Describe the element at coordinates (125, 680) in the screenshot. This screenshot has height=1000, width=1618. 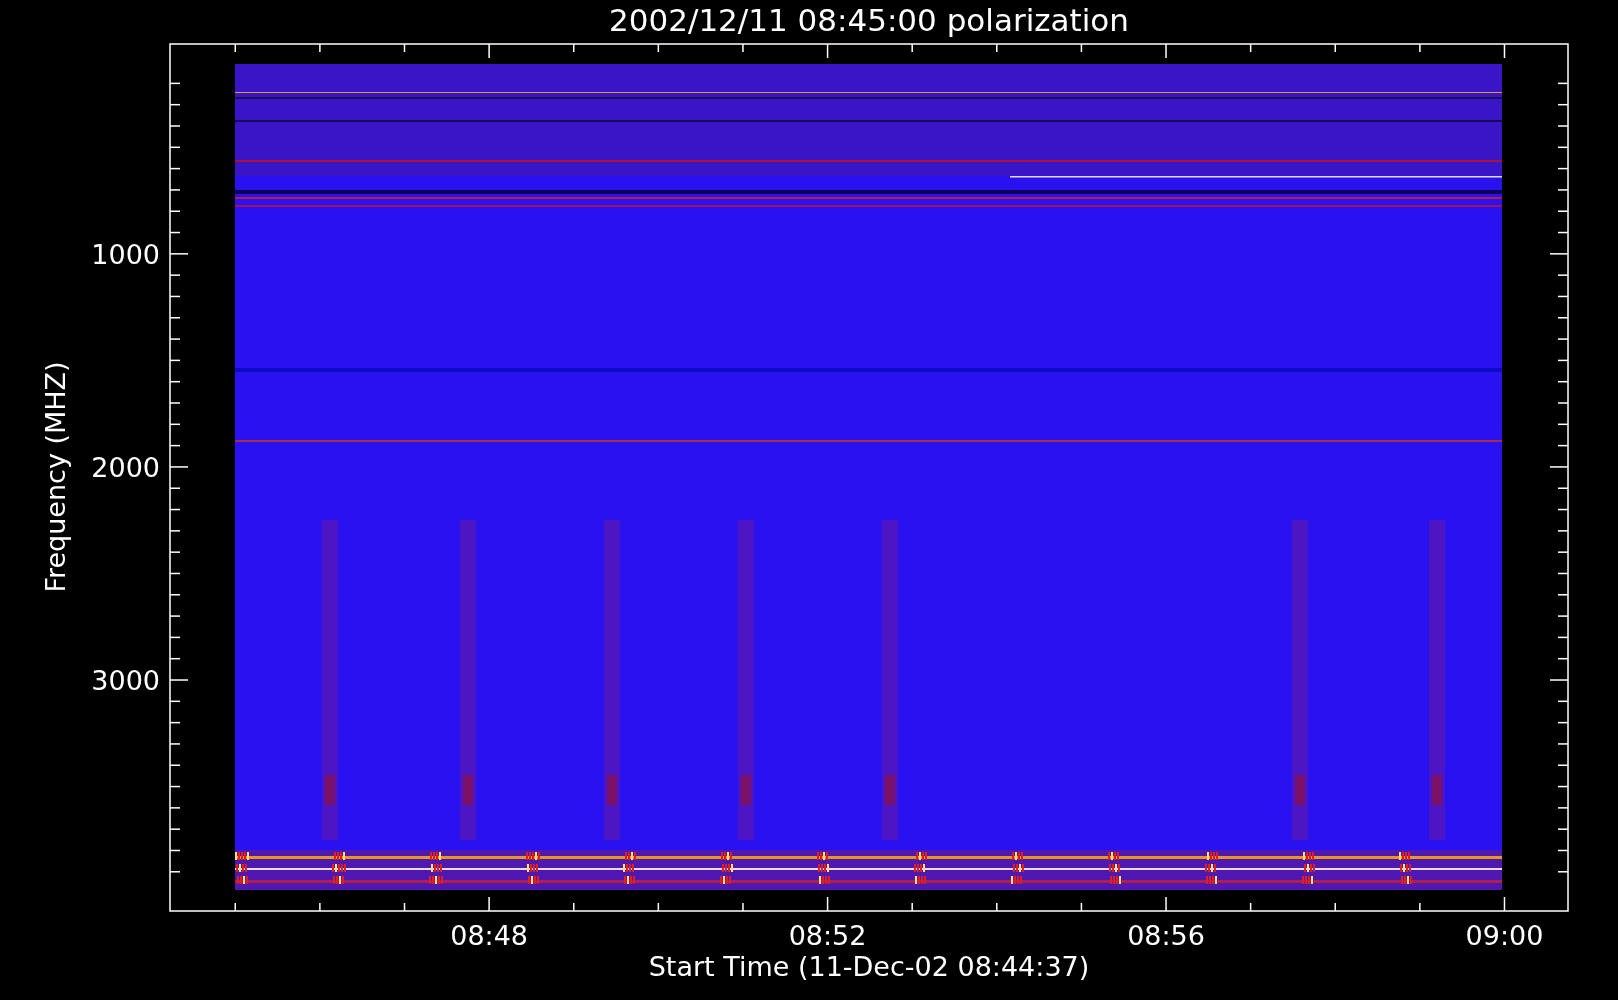
I see `y-tick-label: 3000` at that location.